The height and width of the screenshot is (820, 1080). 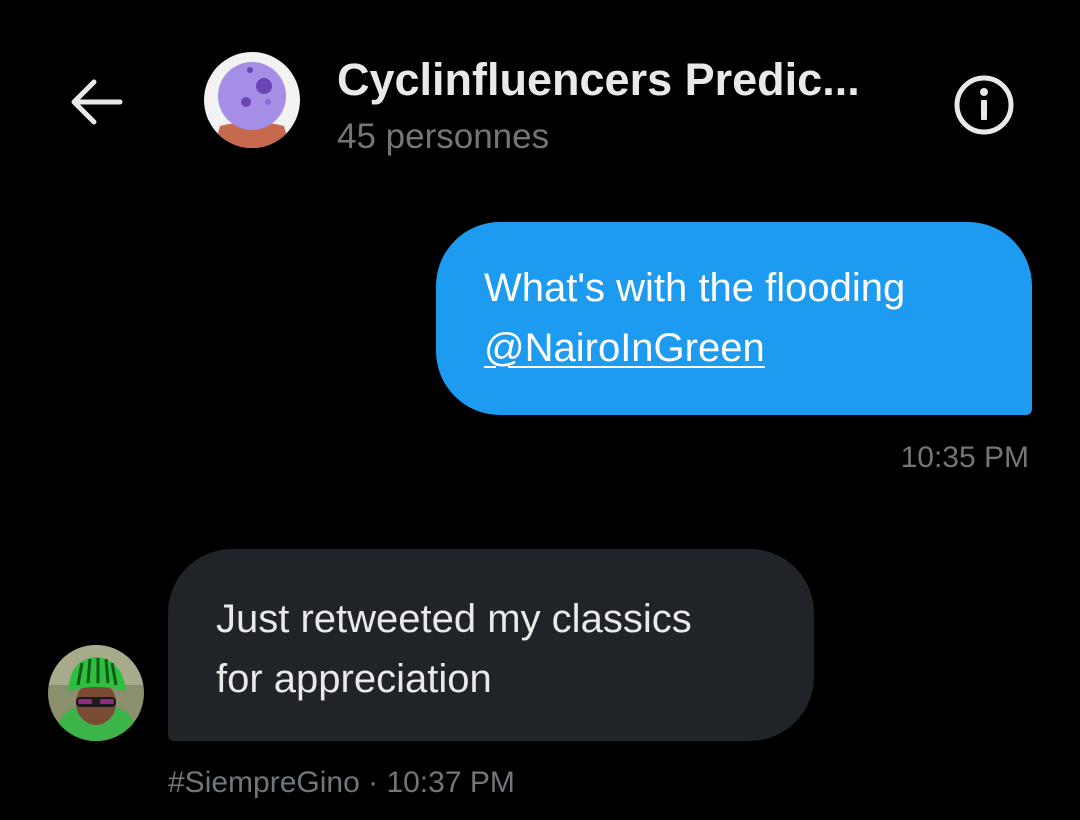 I want to click on mention-link: @NairoInGreen, so click(x=624, y=348).